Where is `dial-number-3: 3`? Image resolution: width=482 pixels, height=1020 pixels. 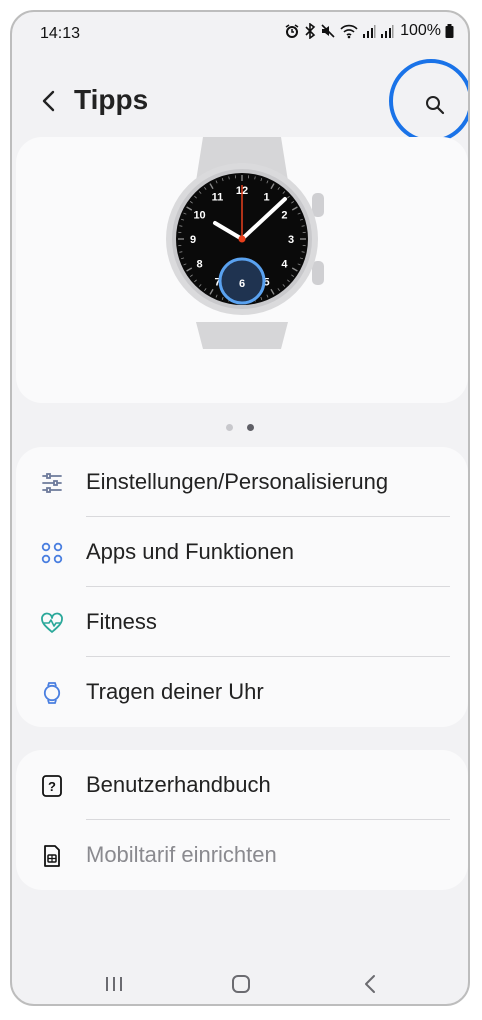
dial-number-3: 3 is located at coordinates (291, 240).